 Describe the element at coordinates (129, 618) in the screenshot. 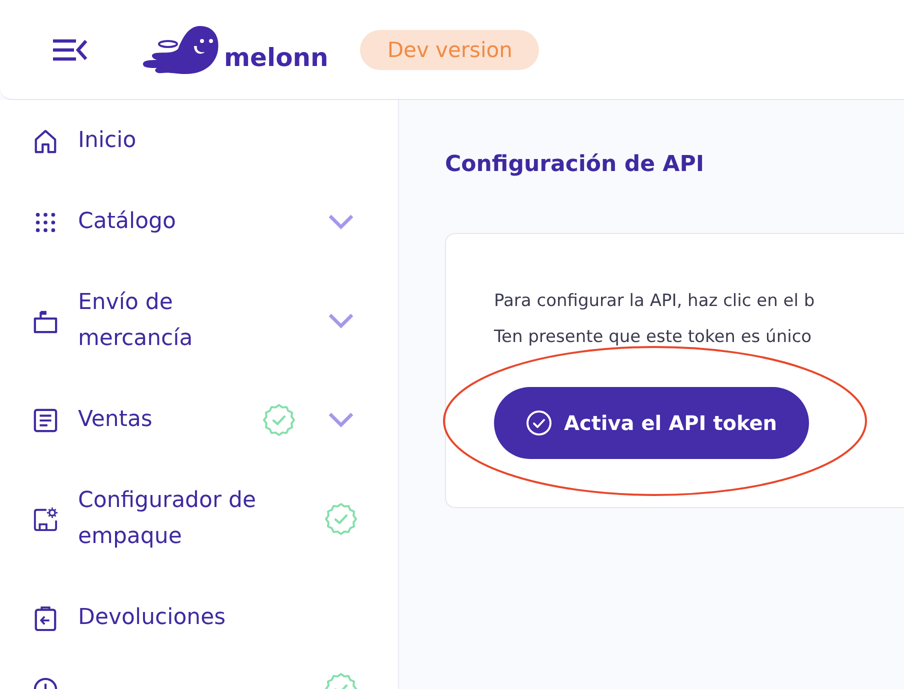

I see `nav-item: Devoluciones` at that location.